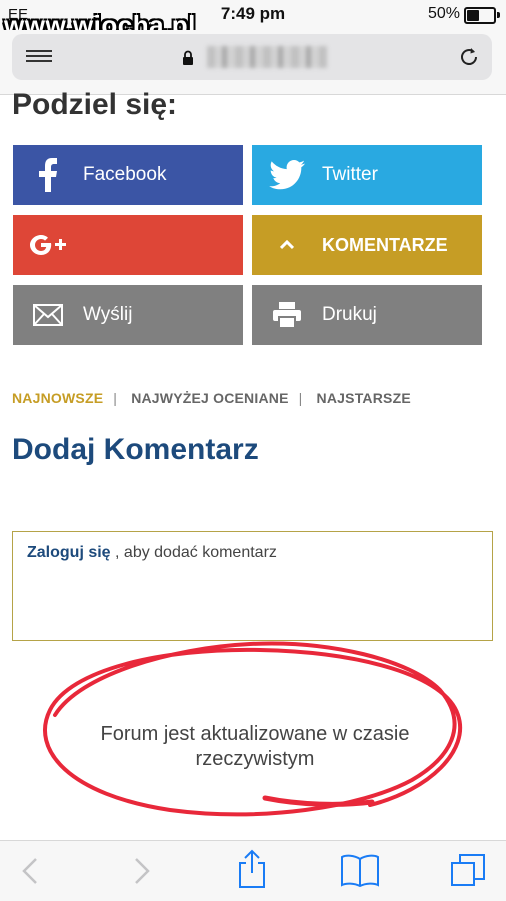  What do you see at coordinates (30, 871) in the screenshot?
I see `back-icon` at bounding box center [30, 871].